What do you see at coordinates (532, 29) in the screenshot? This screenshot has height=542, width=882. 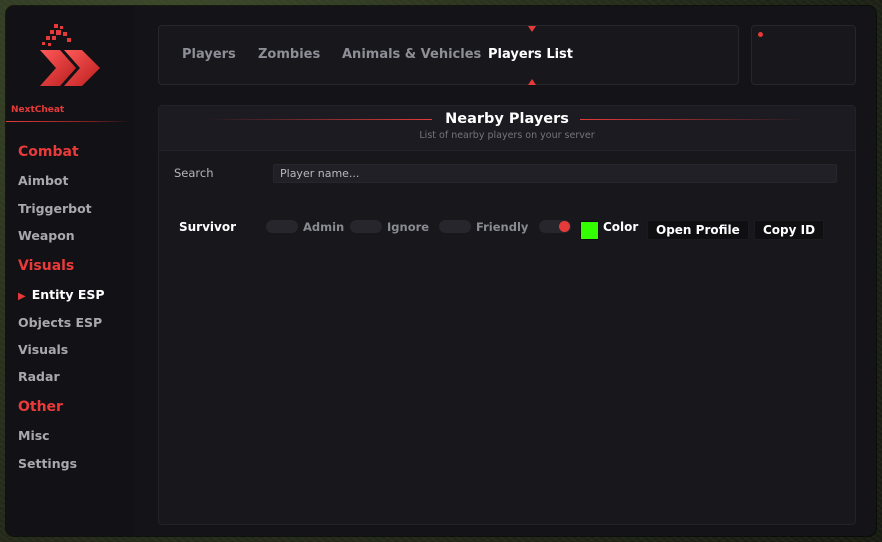 I see `active-tab-marker-top` at bounding box center [532, 29].